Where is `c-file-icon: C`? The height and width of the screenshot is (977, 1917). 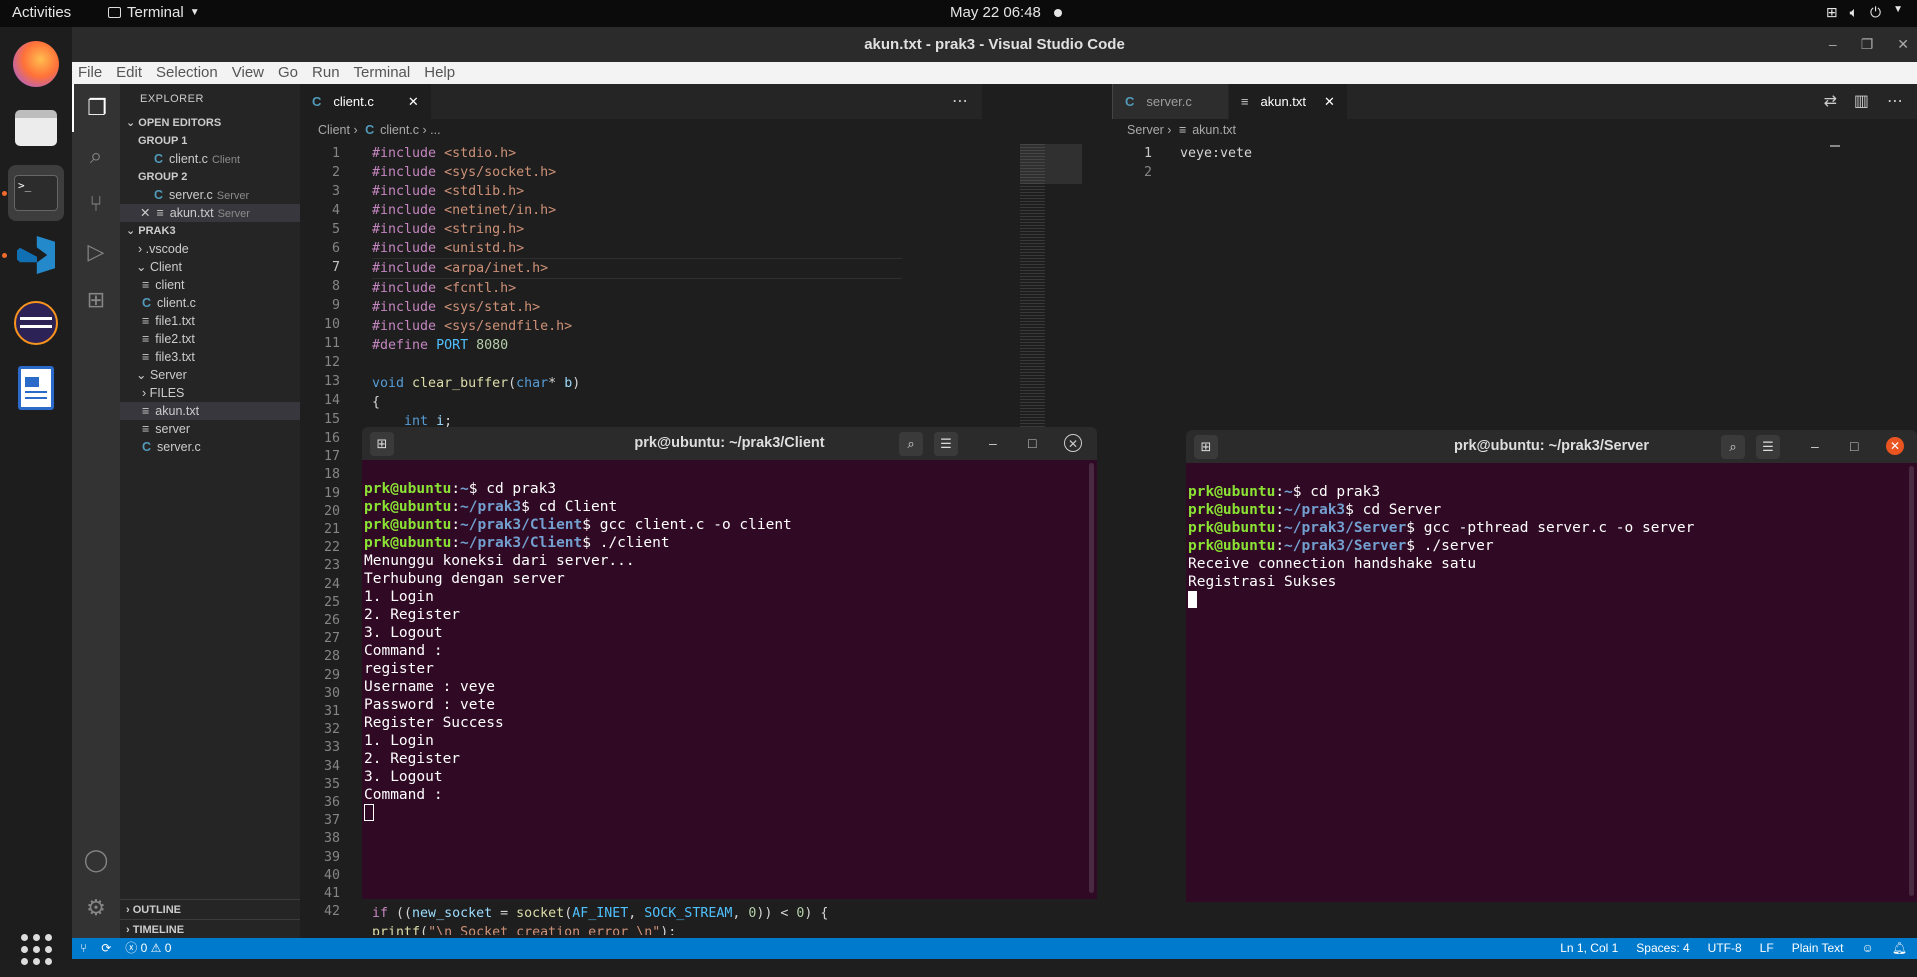 c-file-icon: C is located at coordinates (317, 101).